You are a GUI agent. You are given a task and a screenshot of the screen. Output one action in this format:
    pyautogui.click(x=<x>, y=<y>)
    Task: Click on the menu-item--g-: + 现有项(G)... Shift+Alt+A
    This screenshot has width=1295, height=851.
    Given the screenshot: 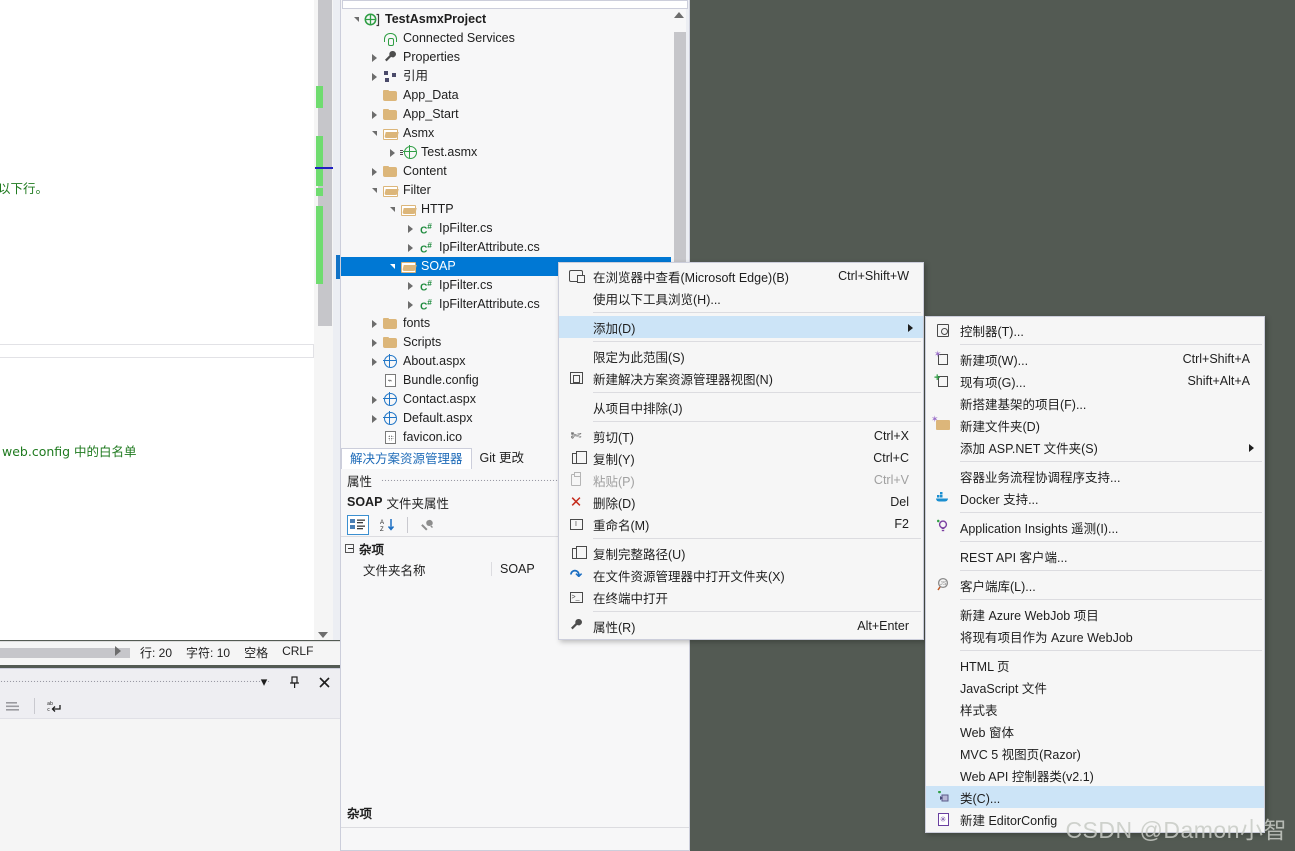 What is the action you would take?
    pyautogui.click(x=1095, y=381)
    